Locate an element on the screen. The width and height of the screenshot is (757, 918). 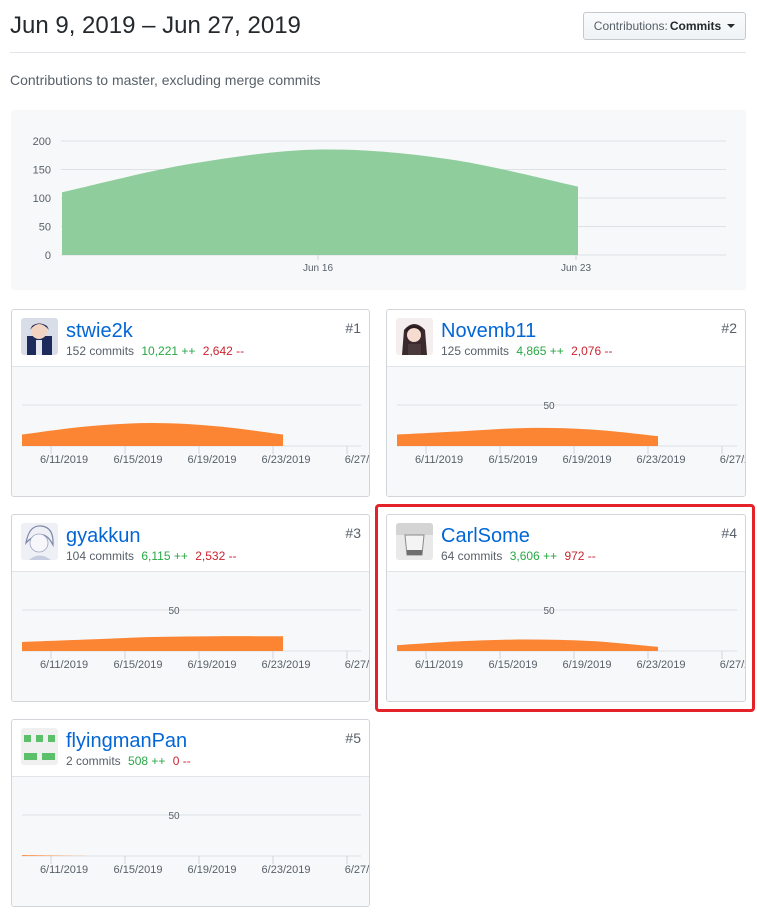
contributor-name-link: Novemb11 is located at coordinates (488, 331).